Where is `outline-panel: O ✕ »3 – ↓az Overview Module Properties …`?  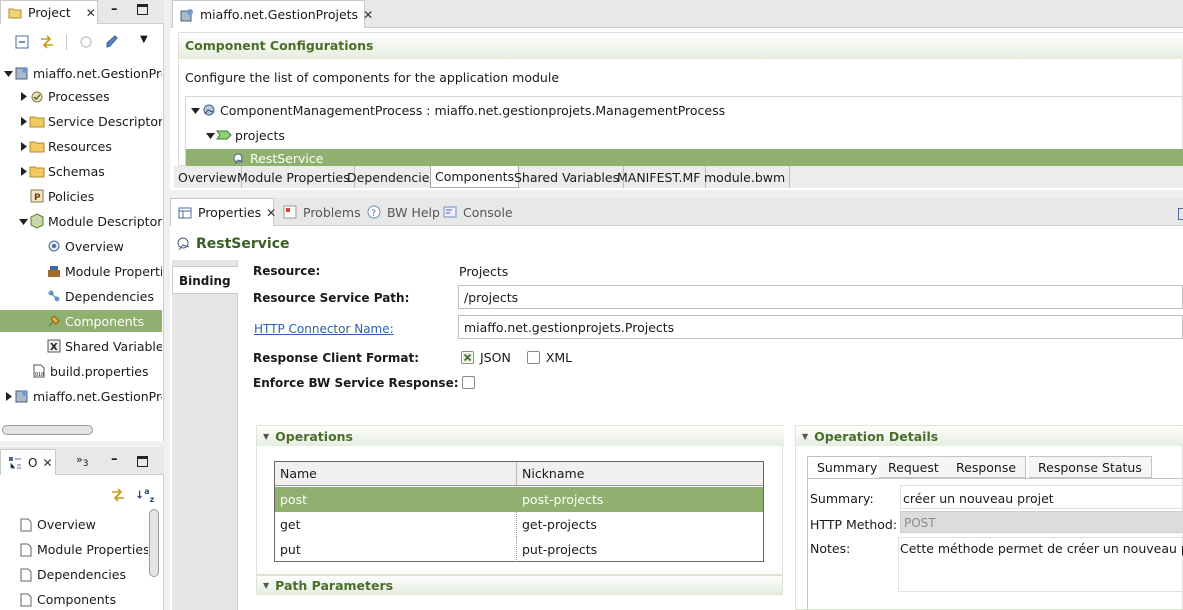
outline-panel: O ✕ »3 – ↓az Overview Module Properties … is located at coordinates (82, 528).